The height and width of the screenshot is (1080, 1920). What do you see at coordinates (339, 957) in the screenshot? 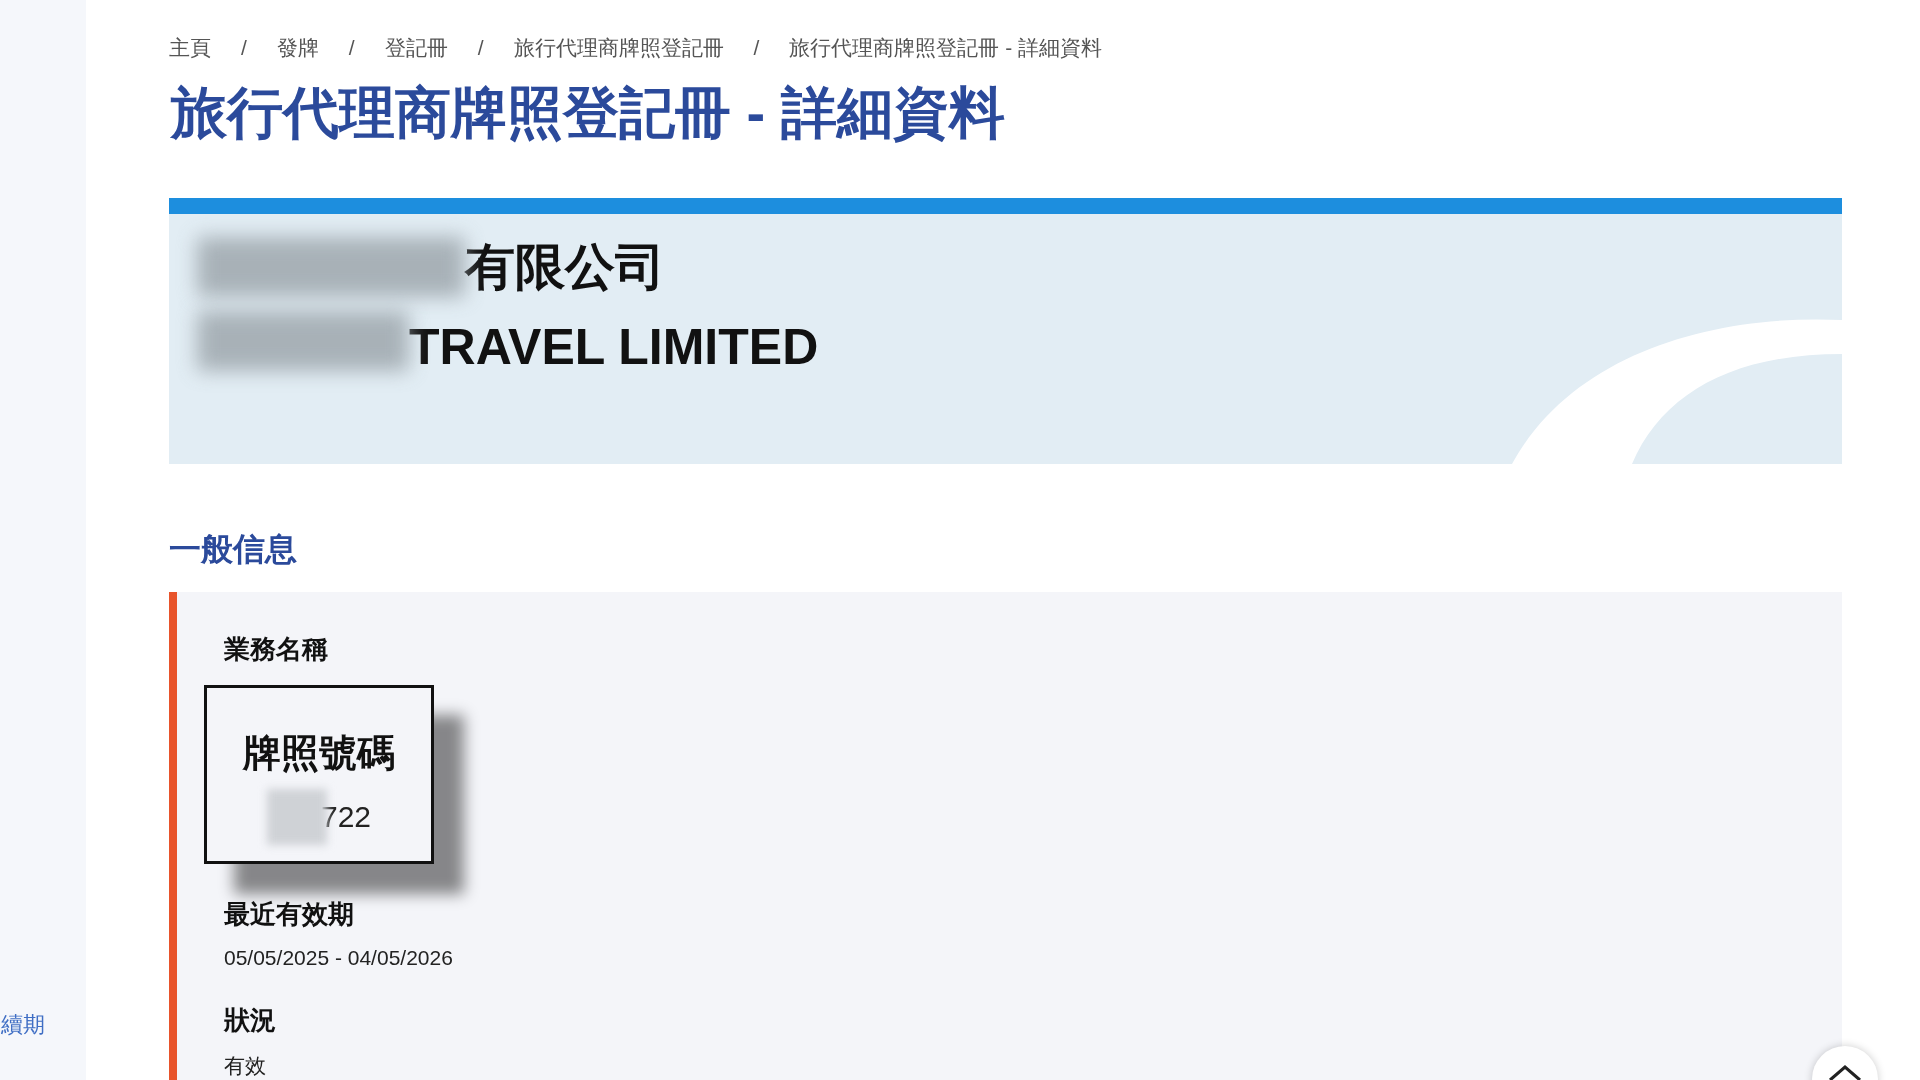
I see `field-value: 05/05/2025 - 04/05/2026` at bounding box center [339, 957].